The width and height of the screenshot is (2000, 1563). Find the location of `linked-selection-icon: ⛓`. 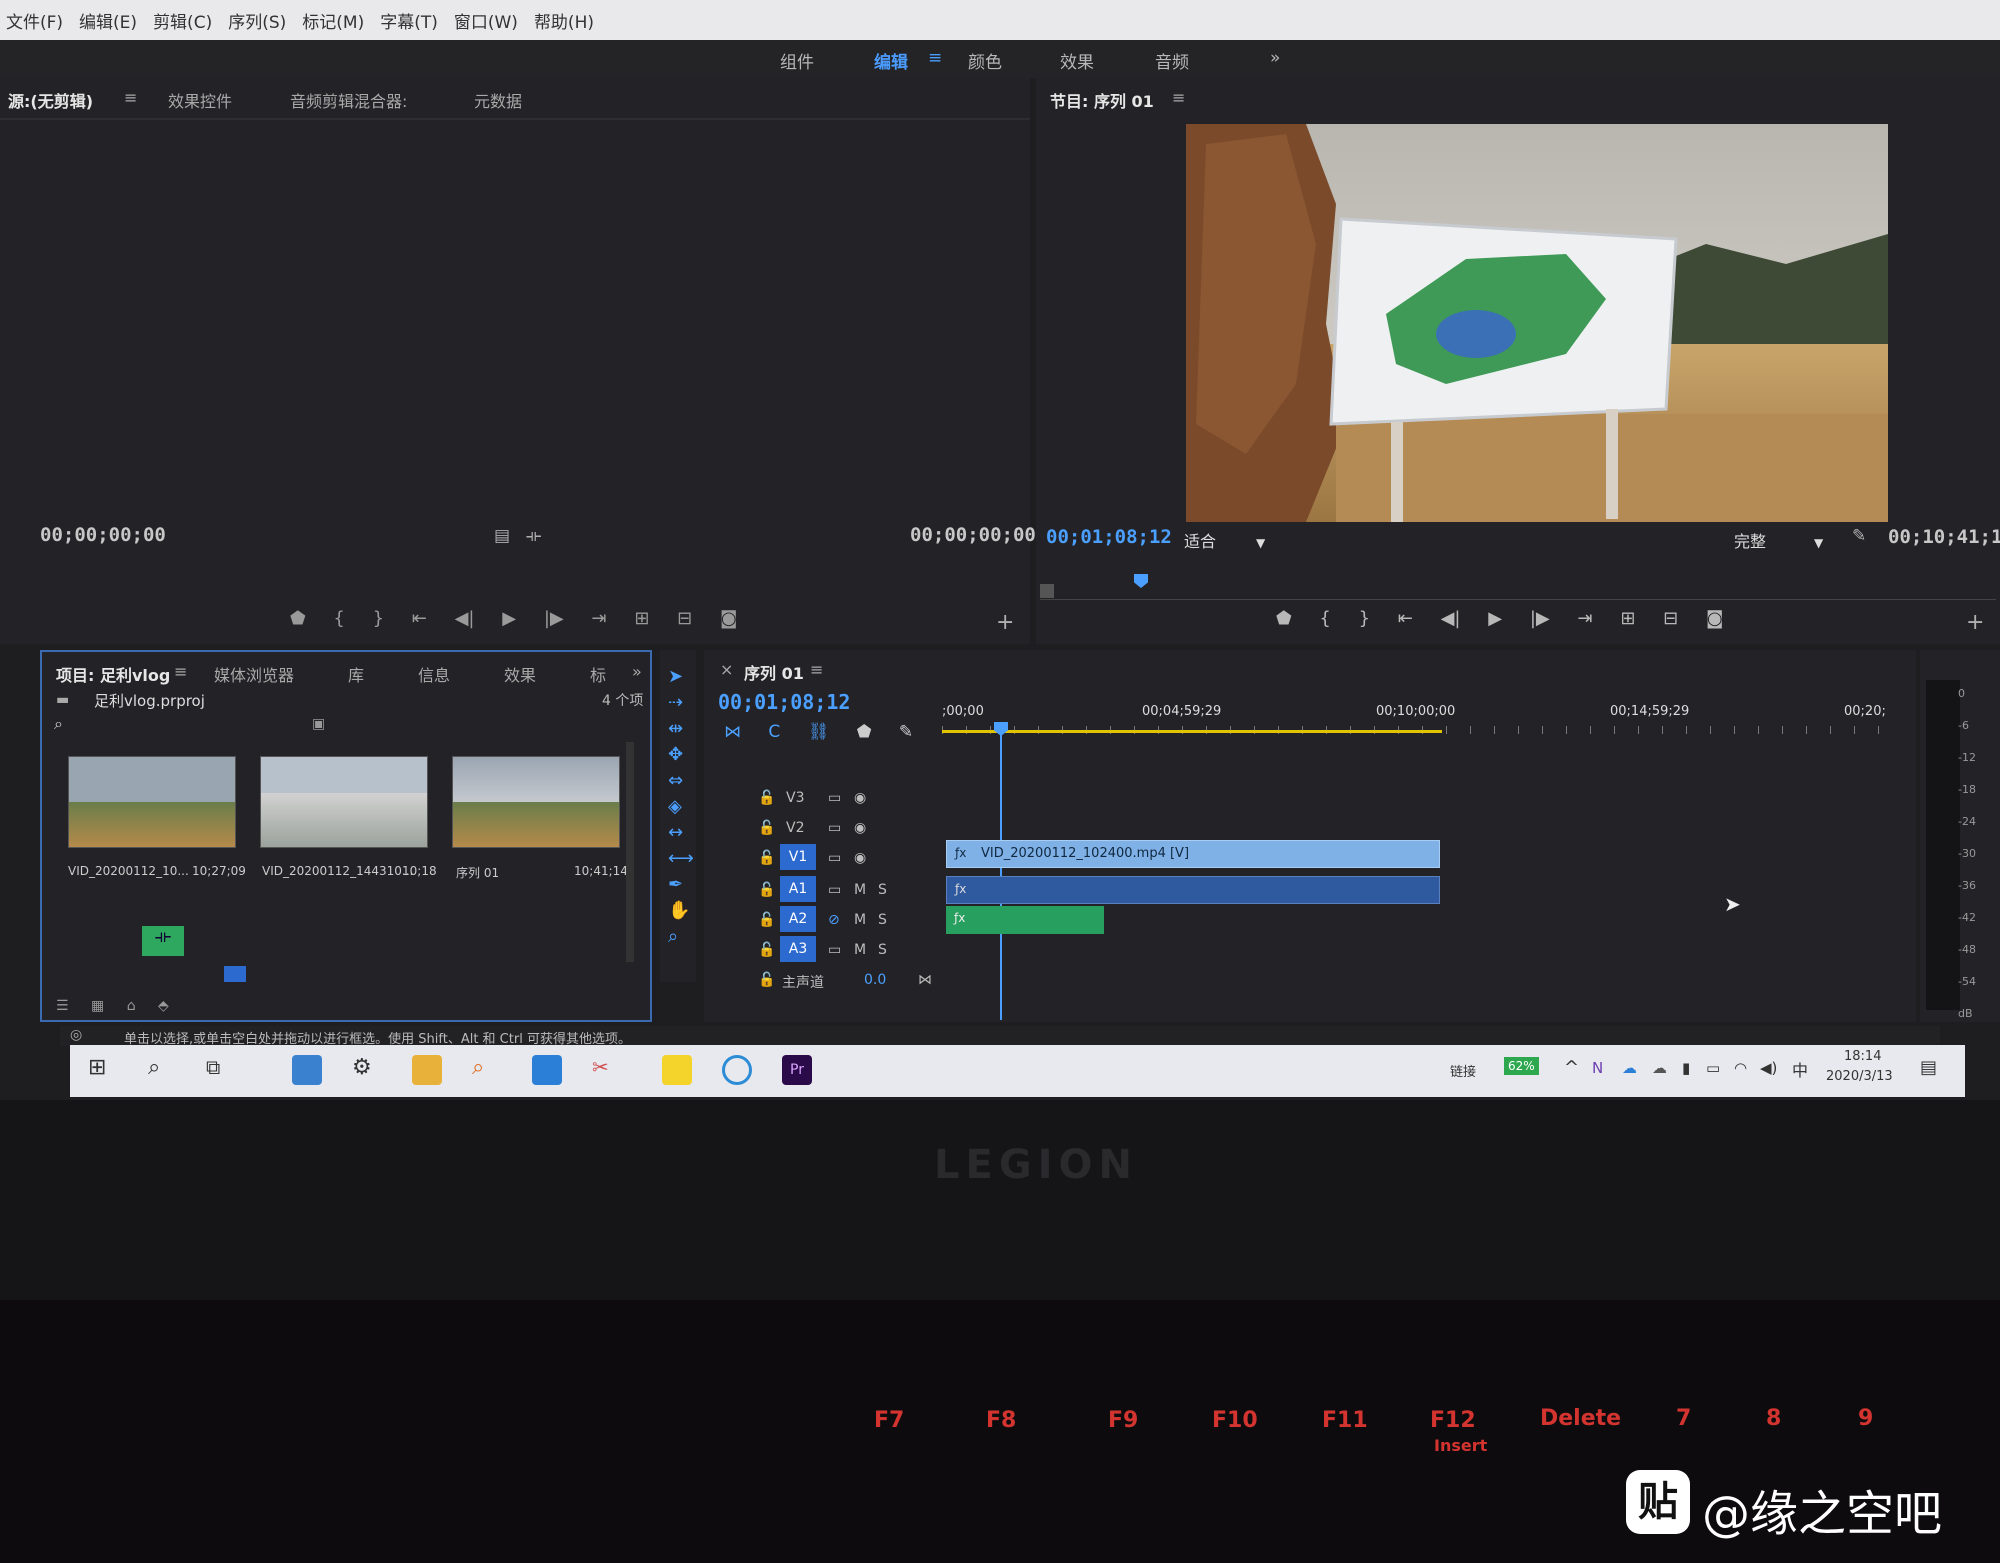

linked-selection-icon: ⛓ is located at coordinates (819, 732).